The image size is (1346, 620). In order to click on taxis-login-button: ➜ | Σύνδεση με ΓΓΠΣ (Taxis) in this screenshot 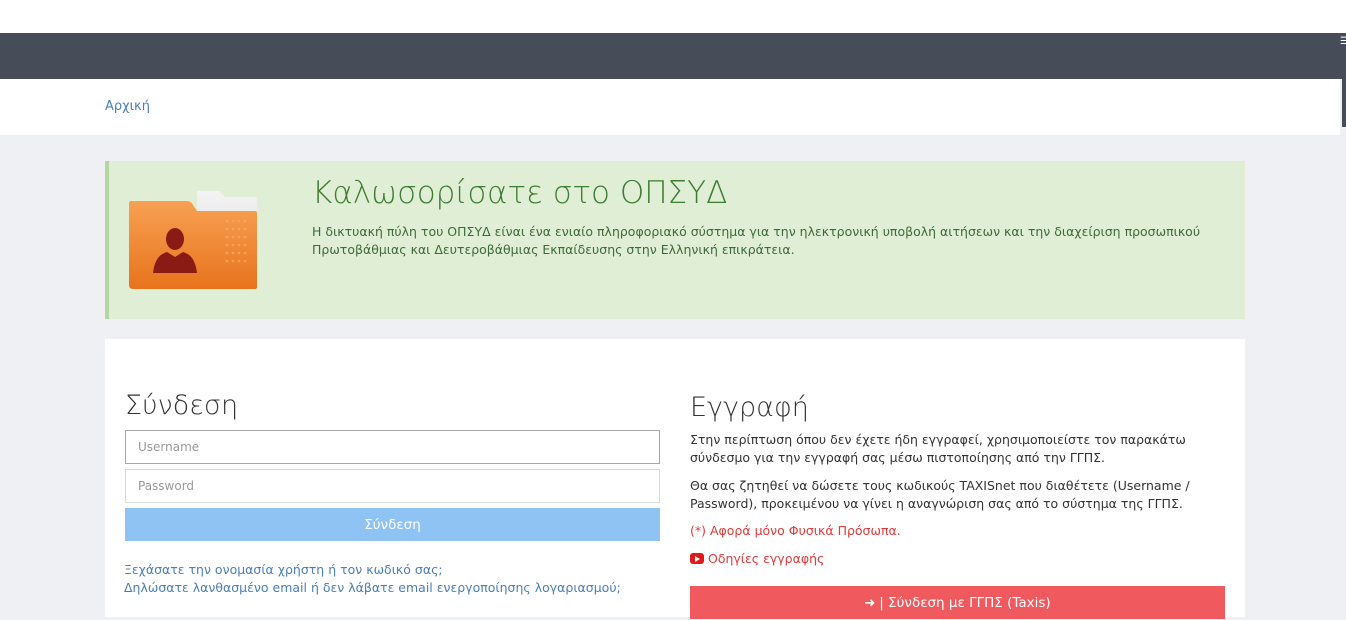, I will do `click(957, 602)`.